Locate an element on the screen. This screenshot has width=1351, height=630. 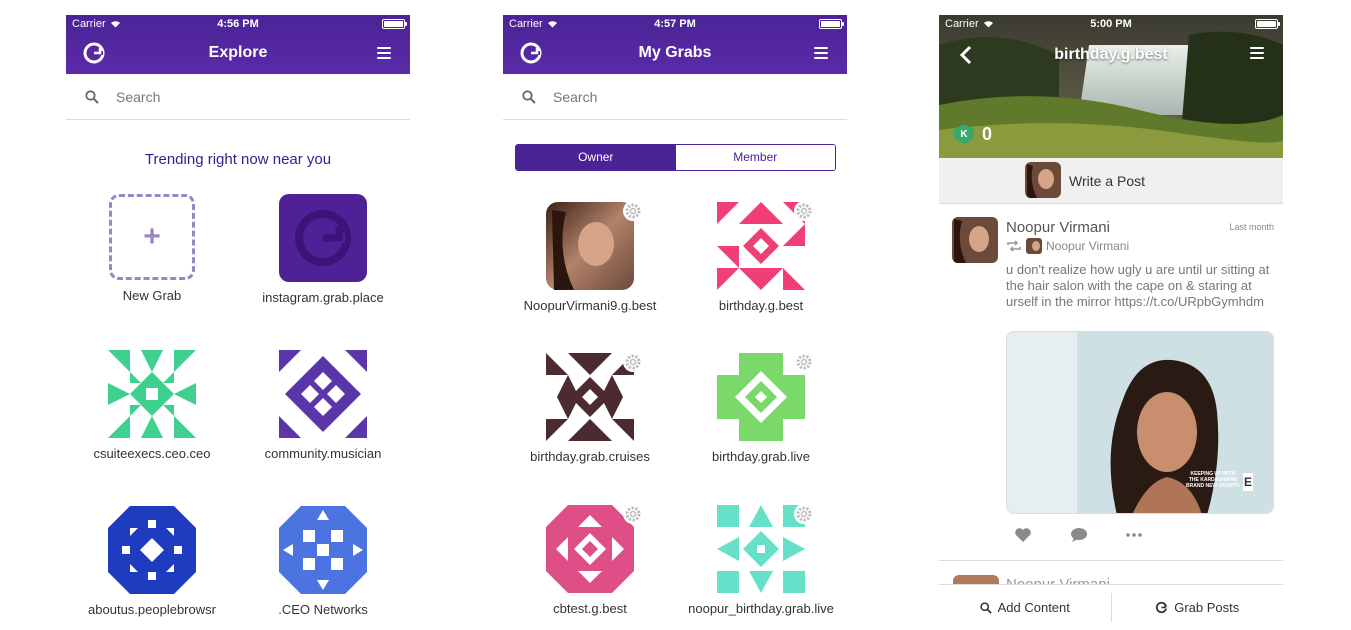
comment-icon is located at coordinates (1079, 535).